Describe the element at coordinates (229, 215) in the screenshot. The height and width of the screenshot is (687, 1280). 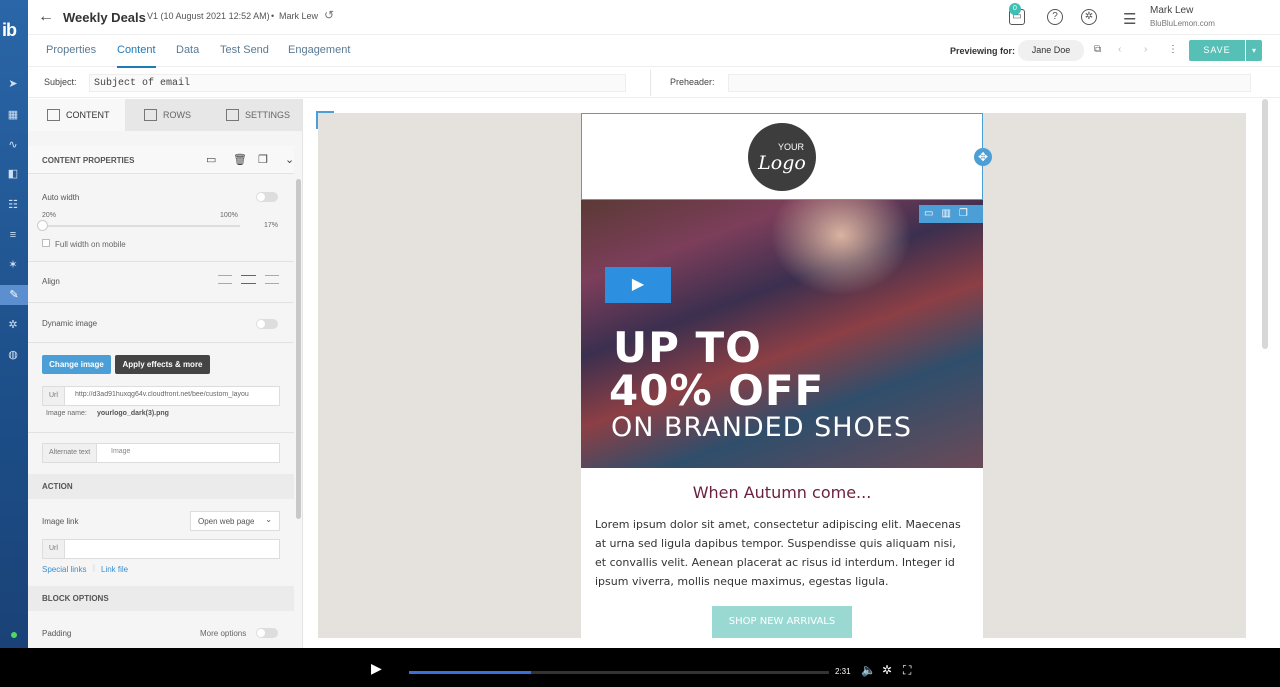
I see `max-percent: 100%` at that location.